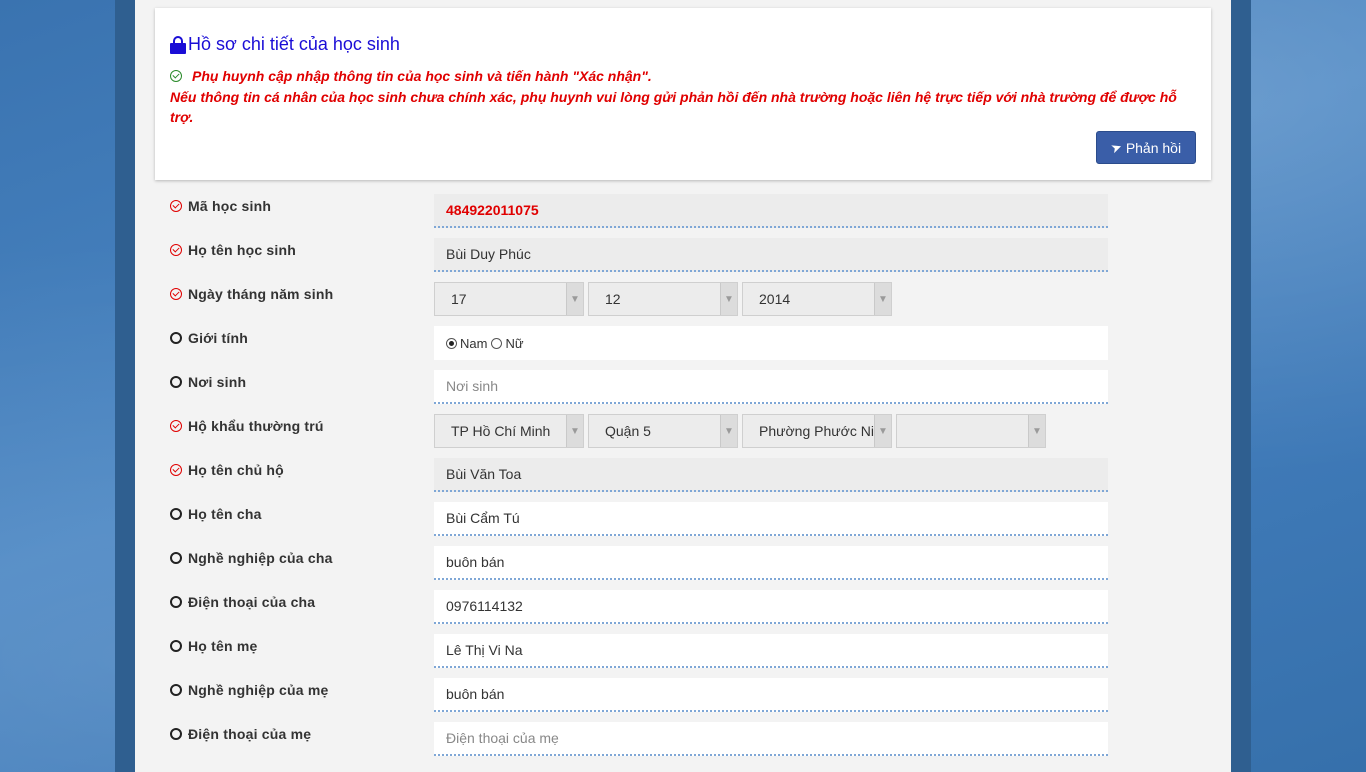  Describe the element at coordinates (771, 651) in the screenshot. I see `mother-name-field` at that location.